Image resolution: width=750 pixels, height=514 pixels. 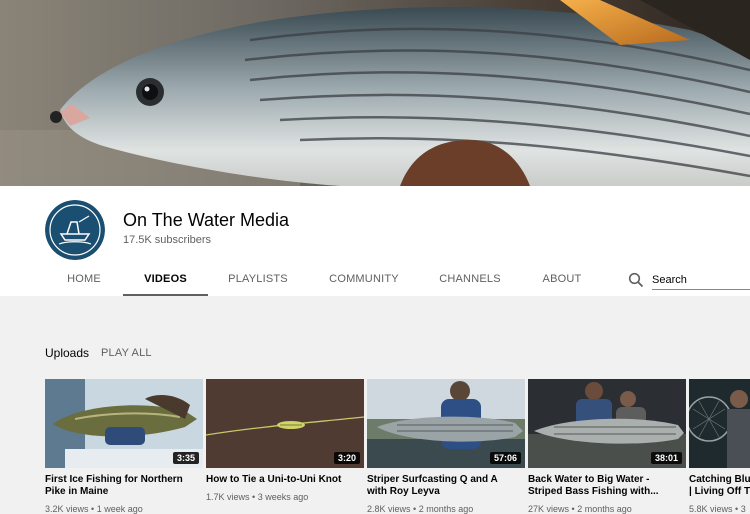 I want to click on channel-search-input, so click(x=701, y=280).